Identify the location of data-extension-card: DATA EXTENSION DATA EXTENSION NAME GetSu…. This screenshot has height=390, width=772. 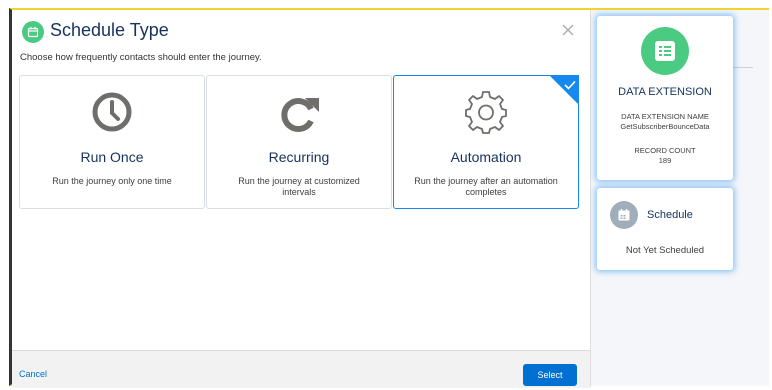
(665, 98).